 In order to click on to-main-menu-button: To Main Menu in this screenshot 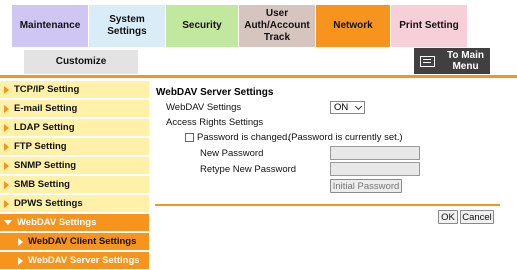, I will do `click(452, 61)`.